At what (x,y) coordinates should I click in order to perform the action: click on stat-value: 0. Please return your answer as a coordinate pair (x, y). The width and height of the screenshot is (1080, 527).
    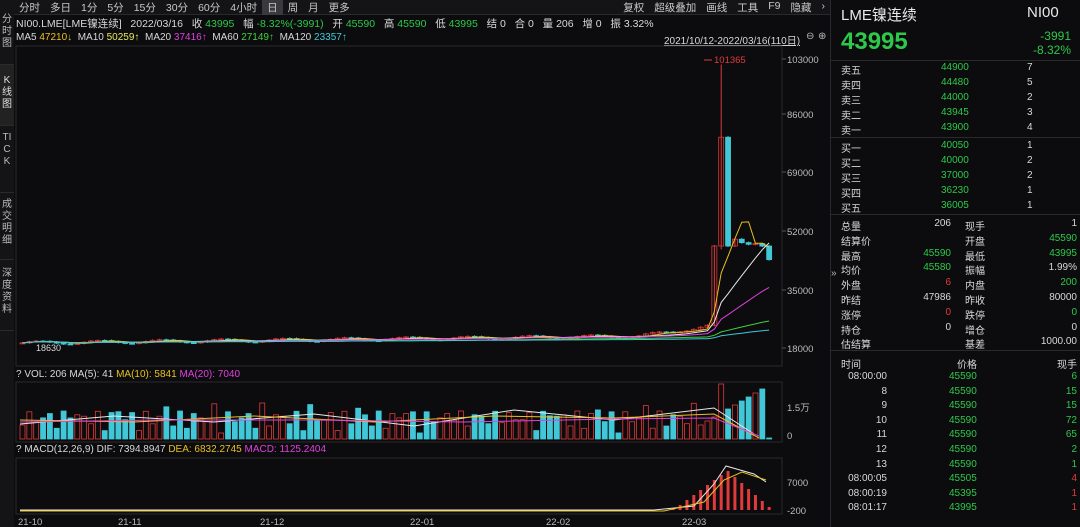
    Looking at the image, I should click on (1074, 312).